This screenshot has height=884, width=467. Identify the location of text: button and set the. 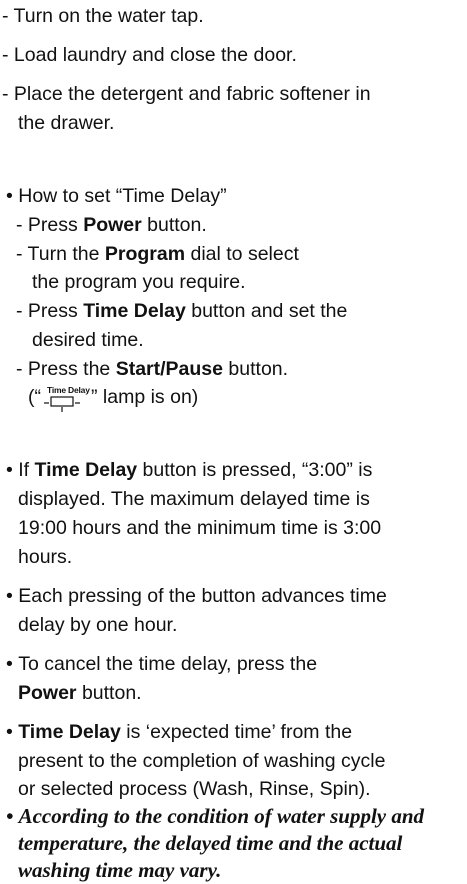
(266, 311).